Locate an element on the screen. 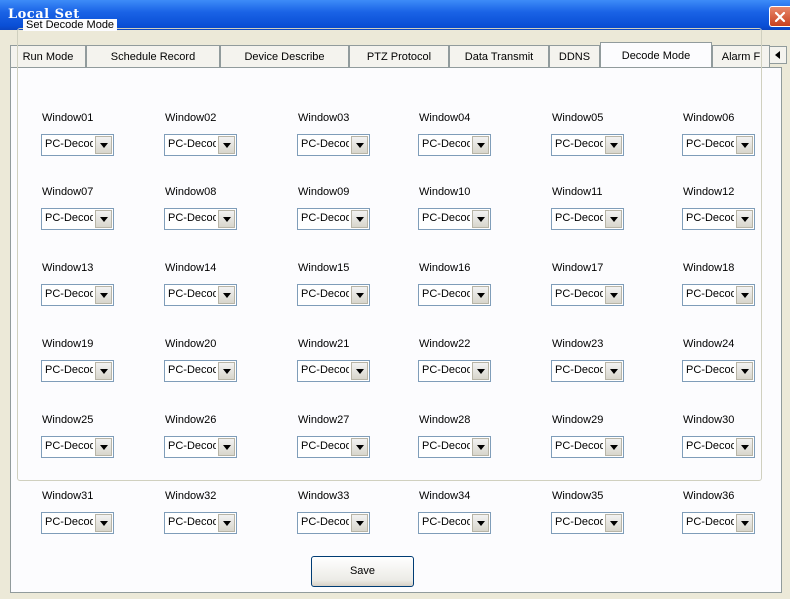 The height and width of the screenshot is (599, 790). window-label: Window08 is located at coordinates (191, 192).